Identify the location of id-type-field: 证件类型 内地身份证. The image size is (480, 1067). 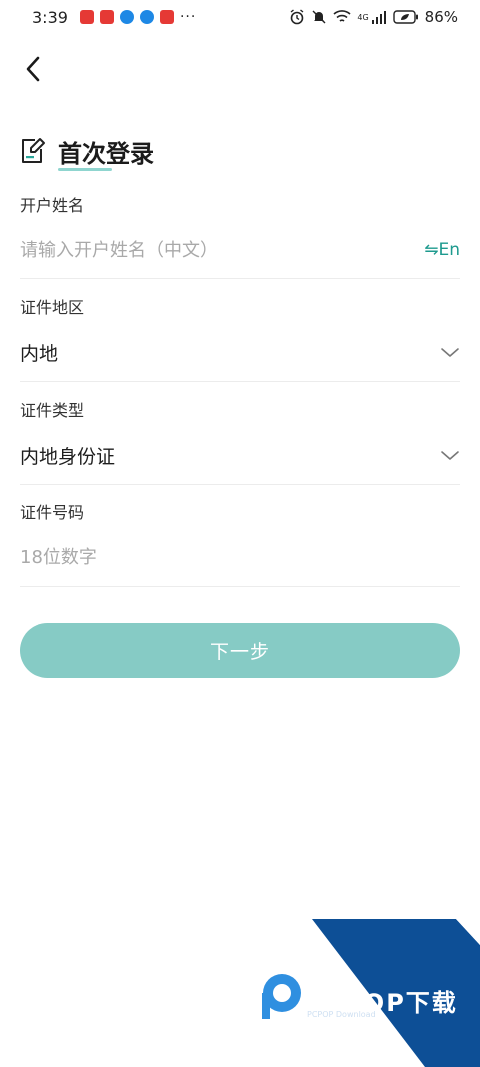
(240, 443).